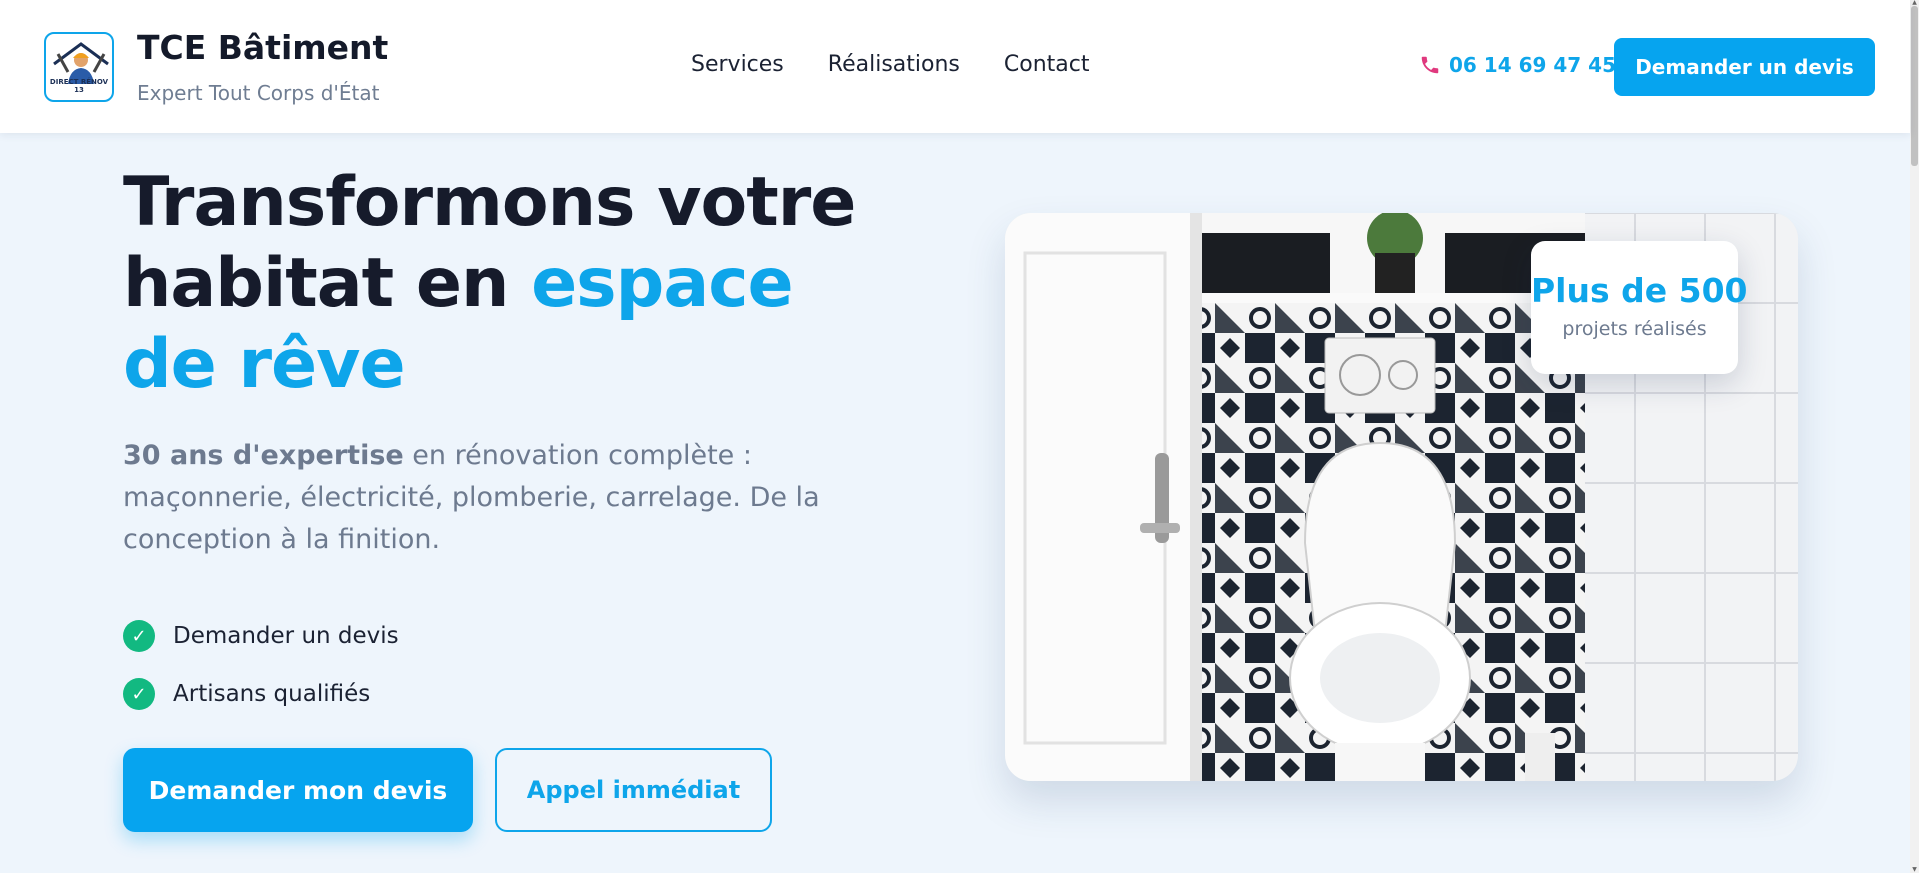  Describe the element at coordinates (263, 455) in the screenshot. I see `hero-description-bold: 30 ans d'expertise` at that location.